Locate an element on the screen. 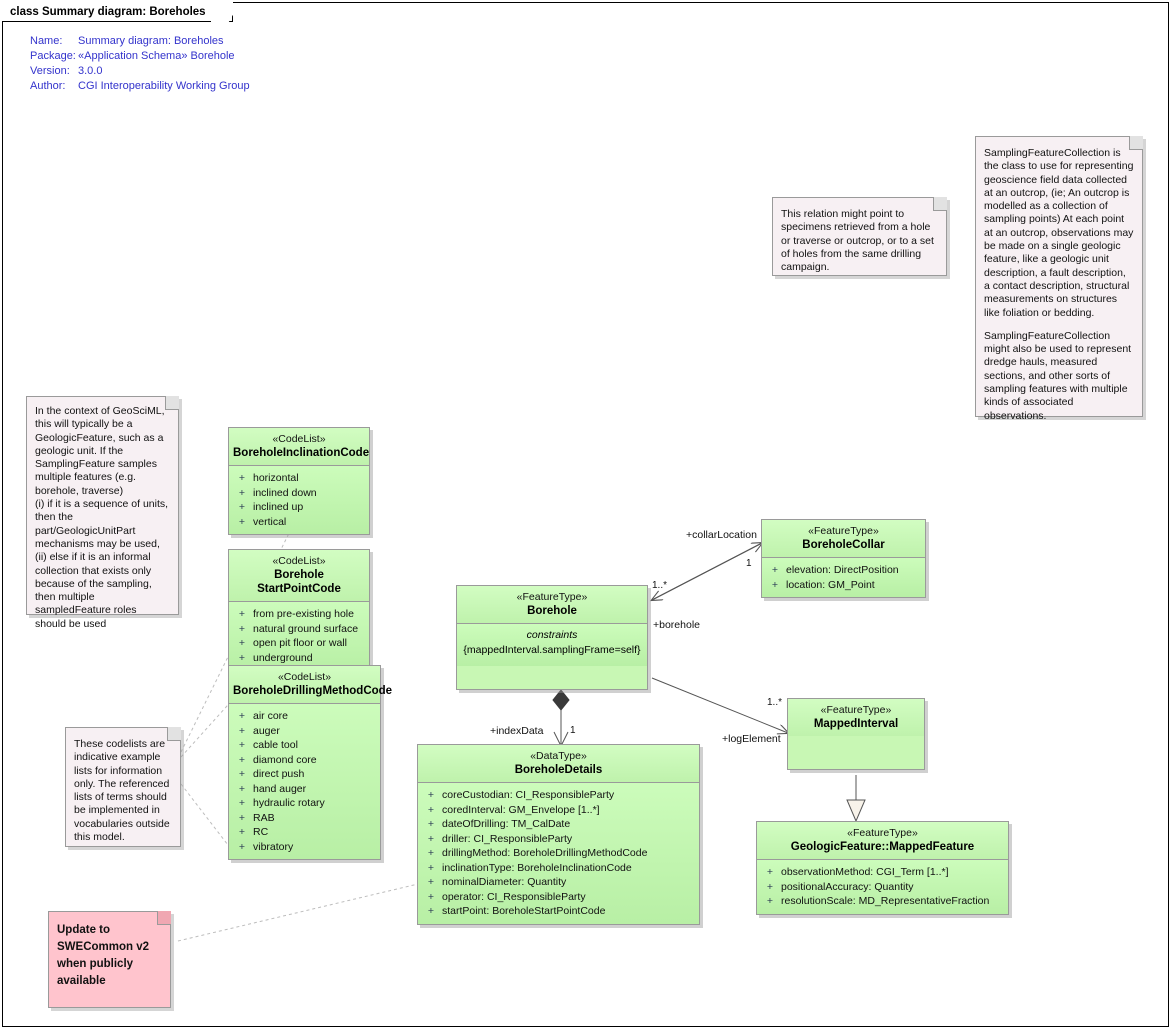 This screenshot has width=1173, height=1031. connector-multiplicity-index-data: 1 is located at coordinates (573, 730).